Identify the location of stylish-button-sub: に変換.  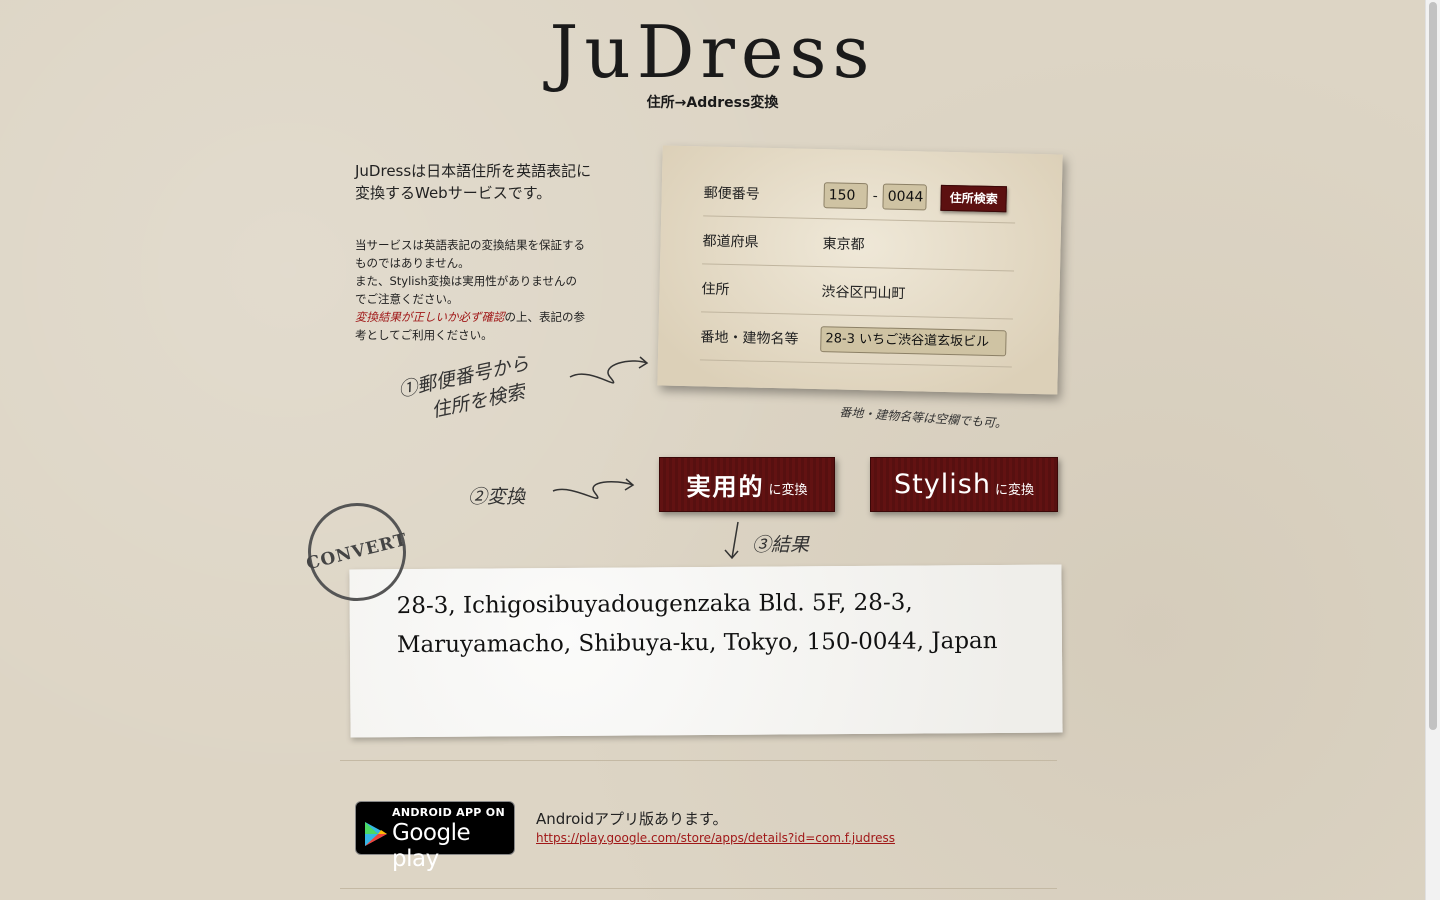
(1014, 490).